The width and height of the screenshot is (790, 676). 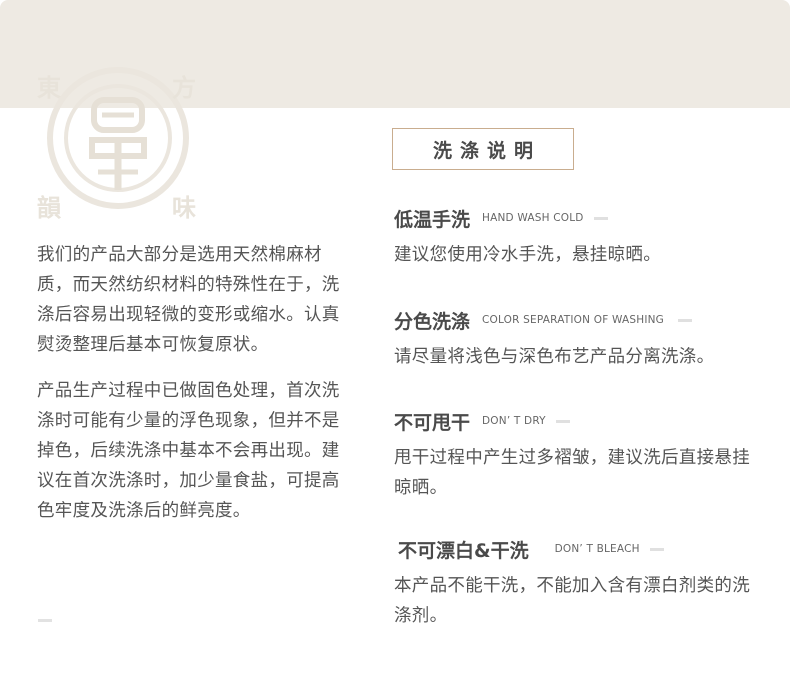 What do you see at coordinates (579, 236) in the screenshot?
I see `care-item: 低温手洗 HAND WASH COLD 建议您使用冷水手洗，悬挂晾晒。` at bounding box center [579, 236].